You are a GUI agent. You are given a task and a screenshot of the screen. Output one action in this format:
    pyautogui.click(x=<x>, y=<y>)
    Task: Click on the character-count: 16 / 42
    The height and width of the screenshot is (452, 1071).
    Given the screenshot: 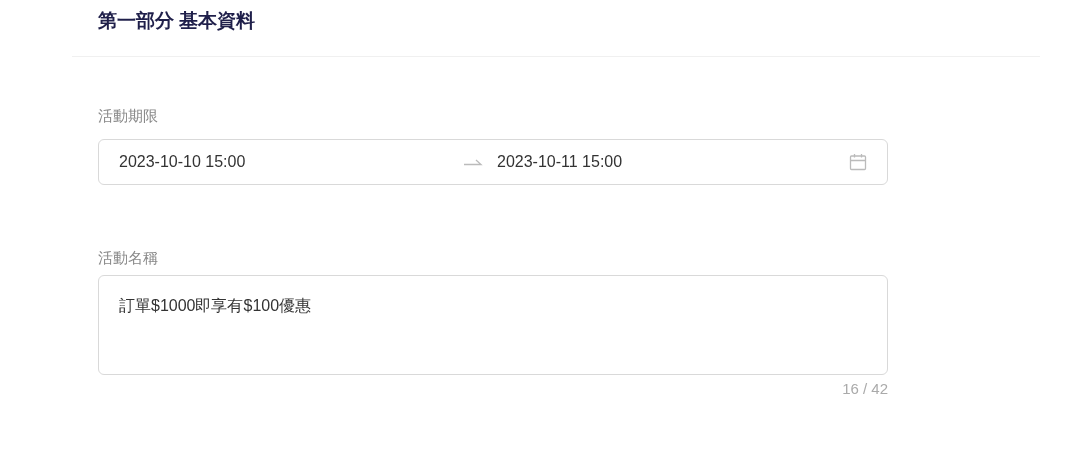 What is the action you would take?
    pyautogui.click(x=865, y=388)
    